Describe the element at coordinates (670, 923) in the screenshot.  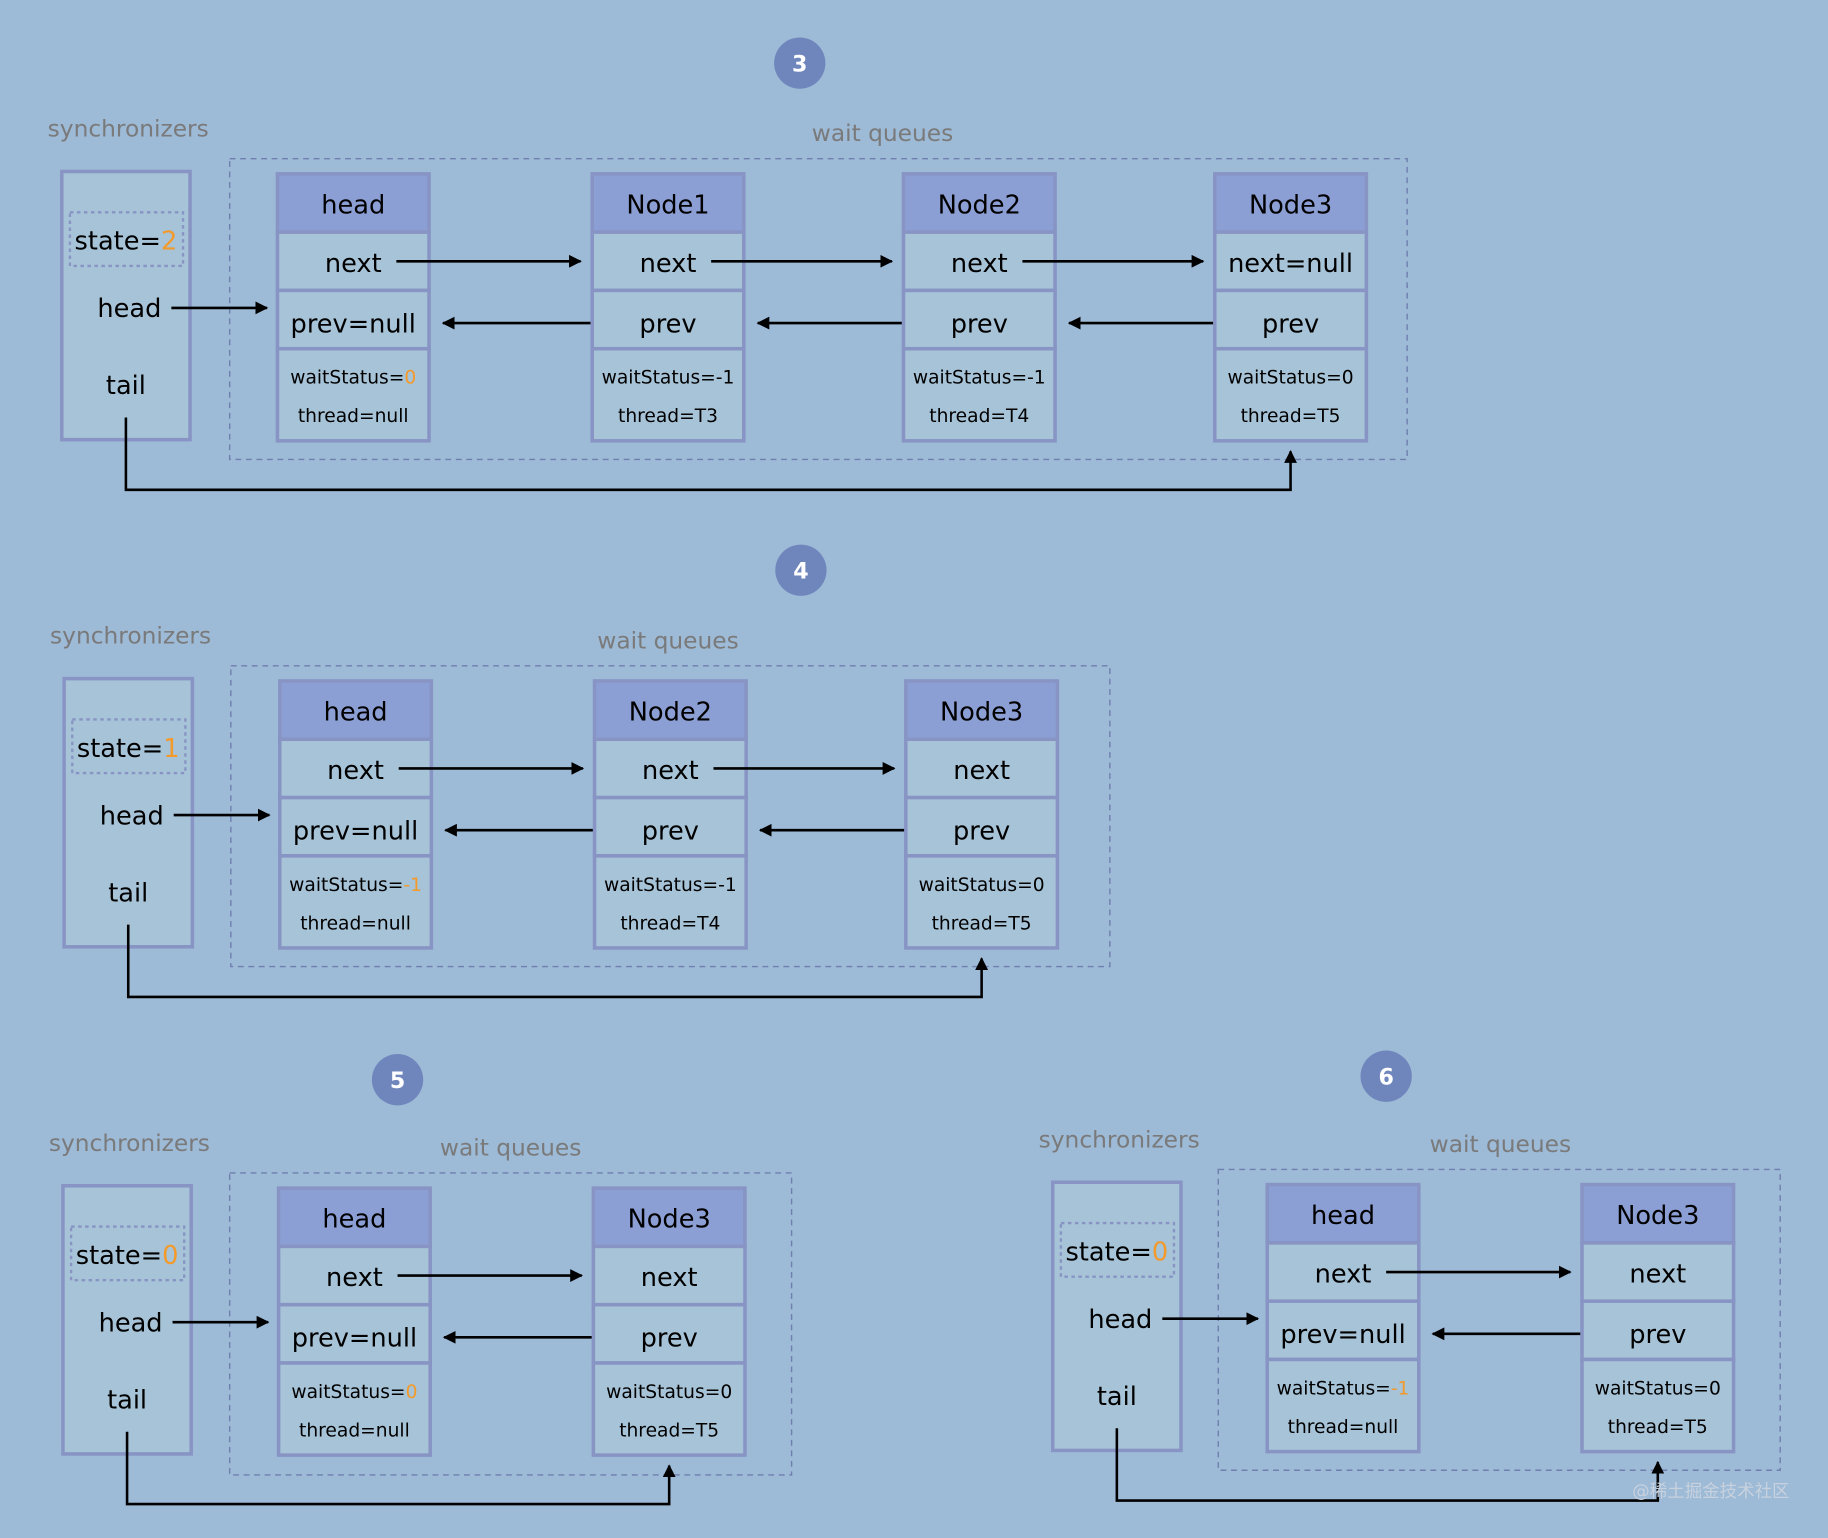
I see `node-thread: thread=T4` at that location.